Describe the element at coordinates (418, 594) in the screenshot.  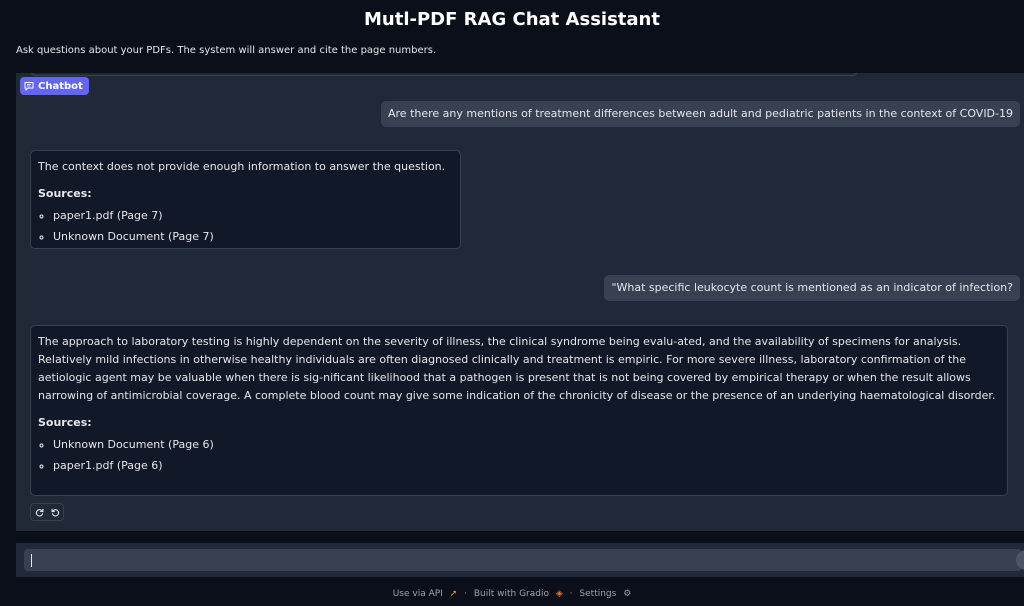
I see `api-link: Use via API` at that location.